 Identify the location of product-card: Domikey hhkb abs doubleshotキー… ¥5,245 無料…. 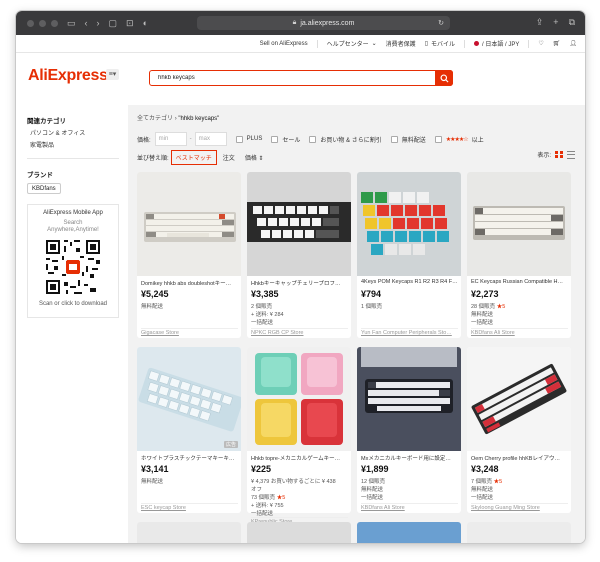
(189, 255).